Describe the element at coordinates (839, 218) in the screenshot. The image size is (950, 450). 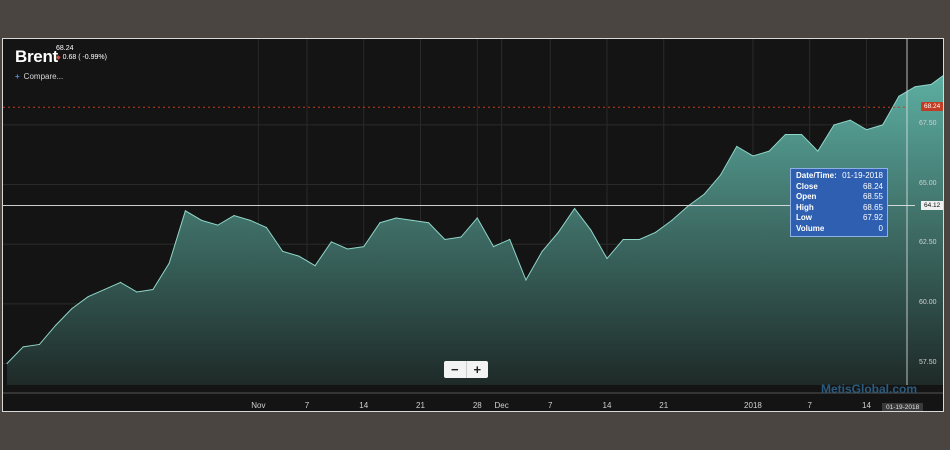
I see `tooltip-row: Low 67.92` at that location.